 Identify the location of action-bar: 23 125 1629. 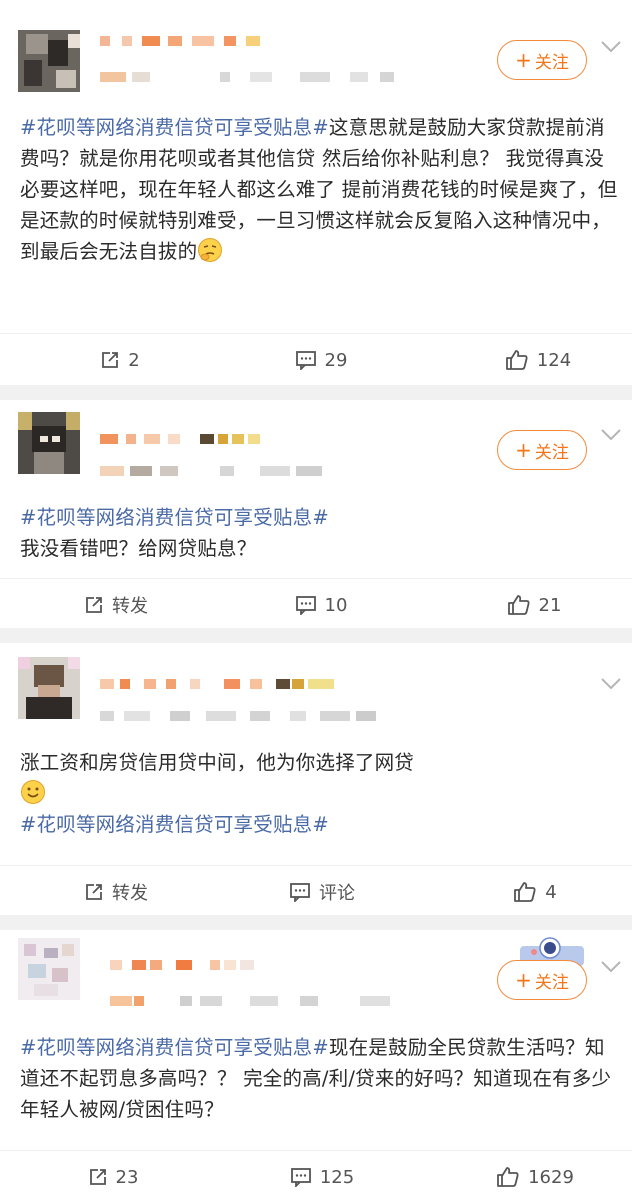
(316, 1175).